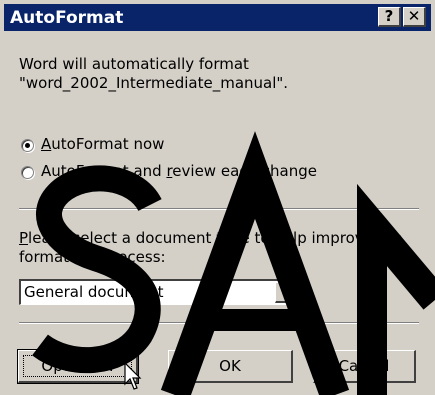  Describe the element at coordinates (414, 17) in the screenshot. I see `close-button: ✕` at that location.